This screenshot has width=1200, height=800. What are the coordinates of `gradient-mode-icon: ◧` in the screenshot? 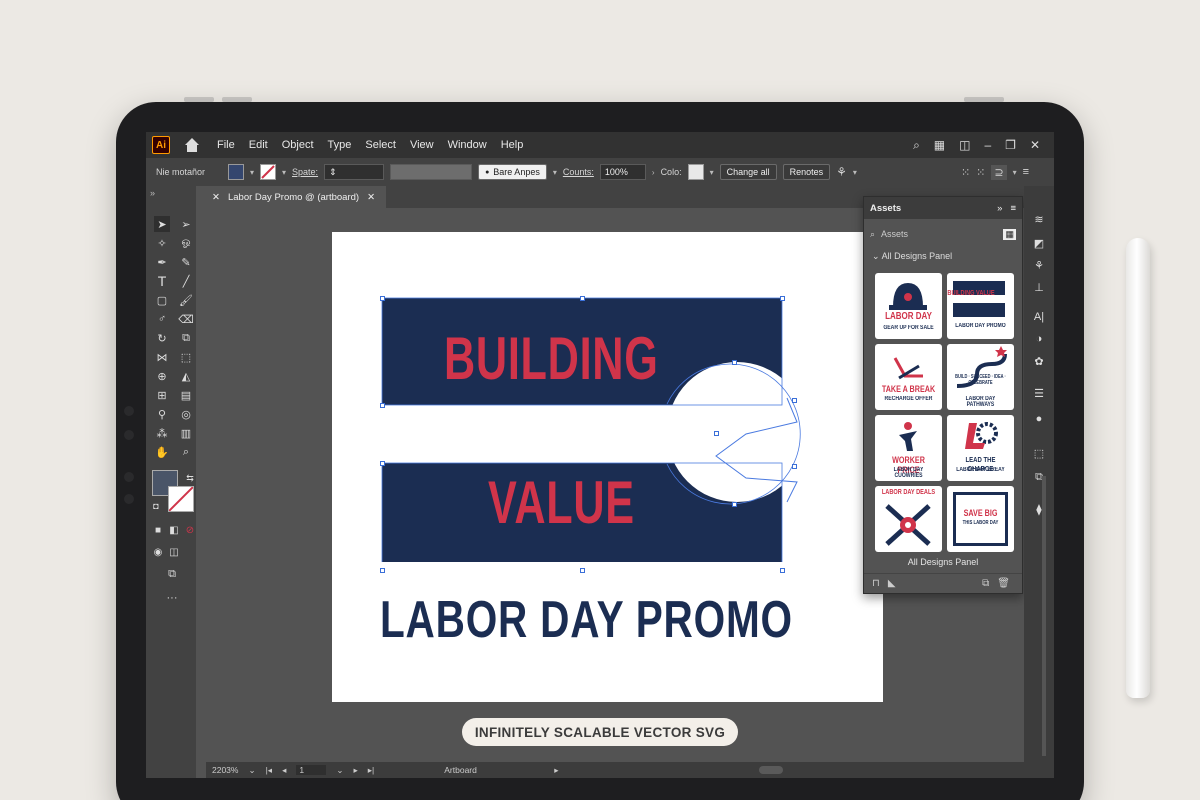 It's located at (174, 530).